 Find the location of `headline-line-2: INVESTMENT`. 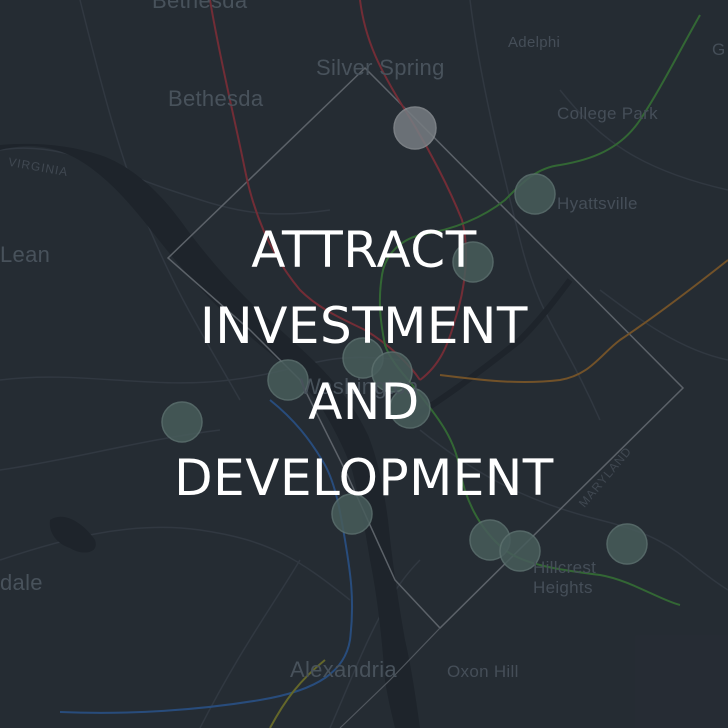

headline-line-2: INVESTMENT is located at coordinates (364, 326).